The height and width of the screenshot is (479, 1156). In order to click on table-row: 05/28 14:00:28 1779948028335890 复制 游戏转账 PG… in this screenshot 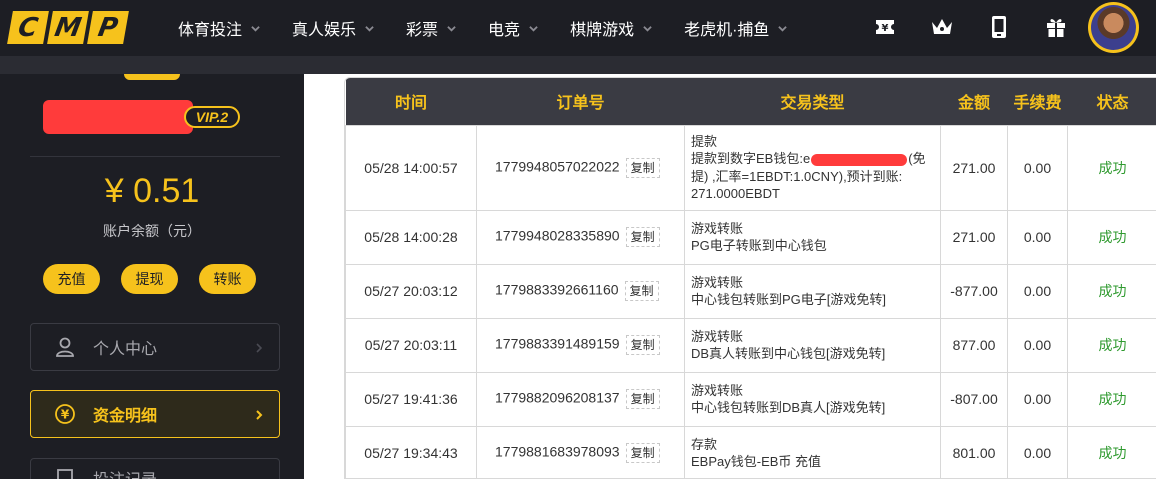, I will do `click(750, 237)`.